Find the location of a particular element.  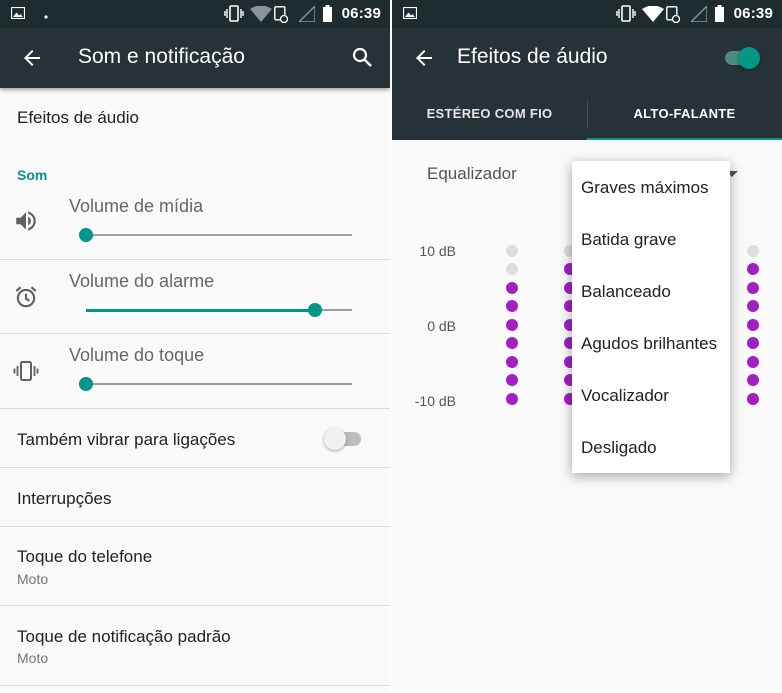

preset-option: Batida grave is located at coordinates (628, 240).